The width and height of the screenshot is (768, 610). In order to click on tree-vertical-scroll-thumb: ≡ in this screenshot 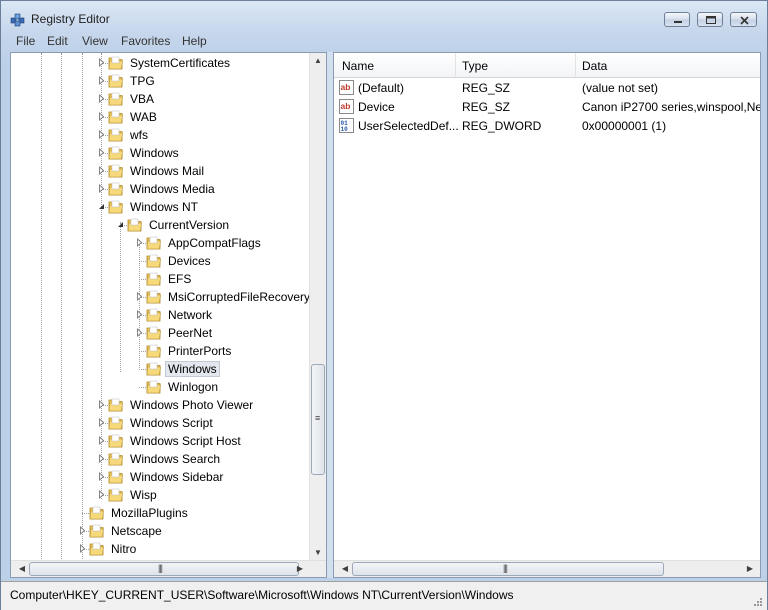, I will do `click(318, 419)`.